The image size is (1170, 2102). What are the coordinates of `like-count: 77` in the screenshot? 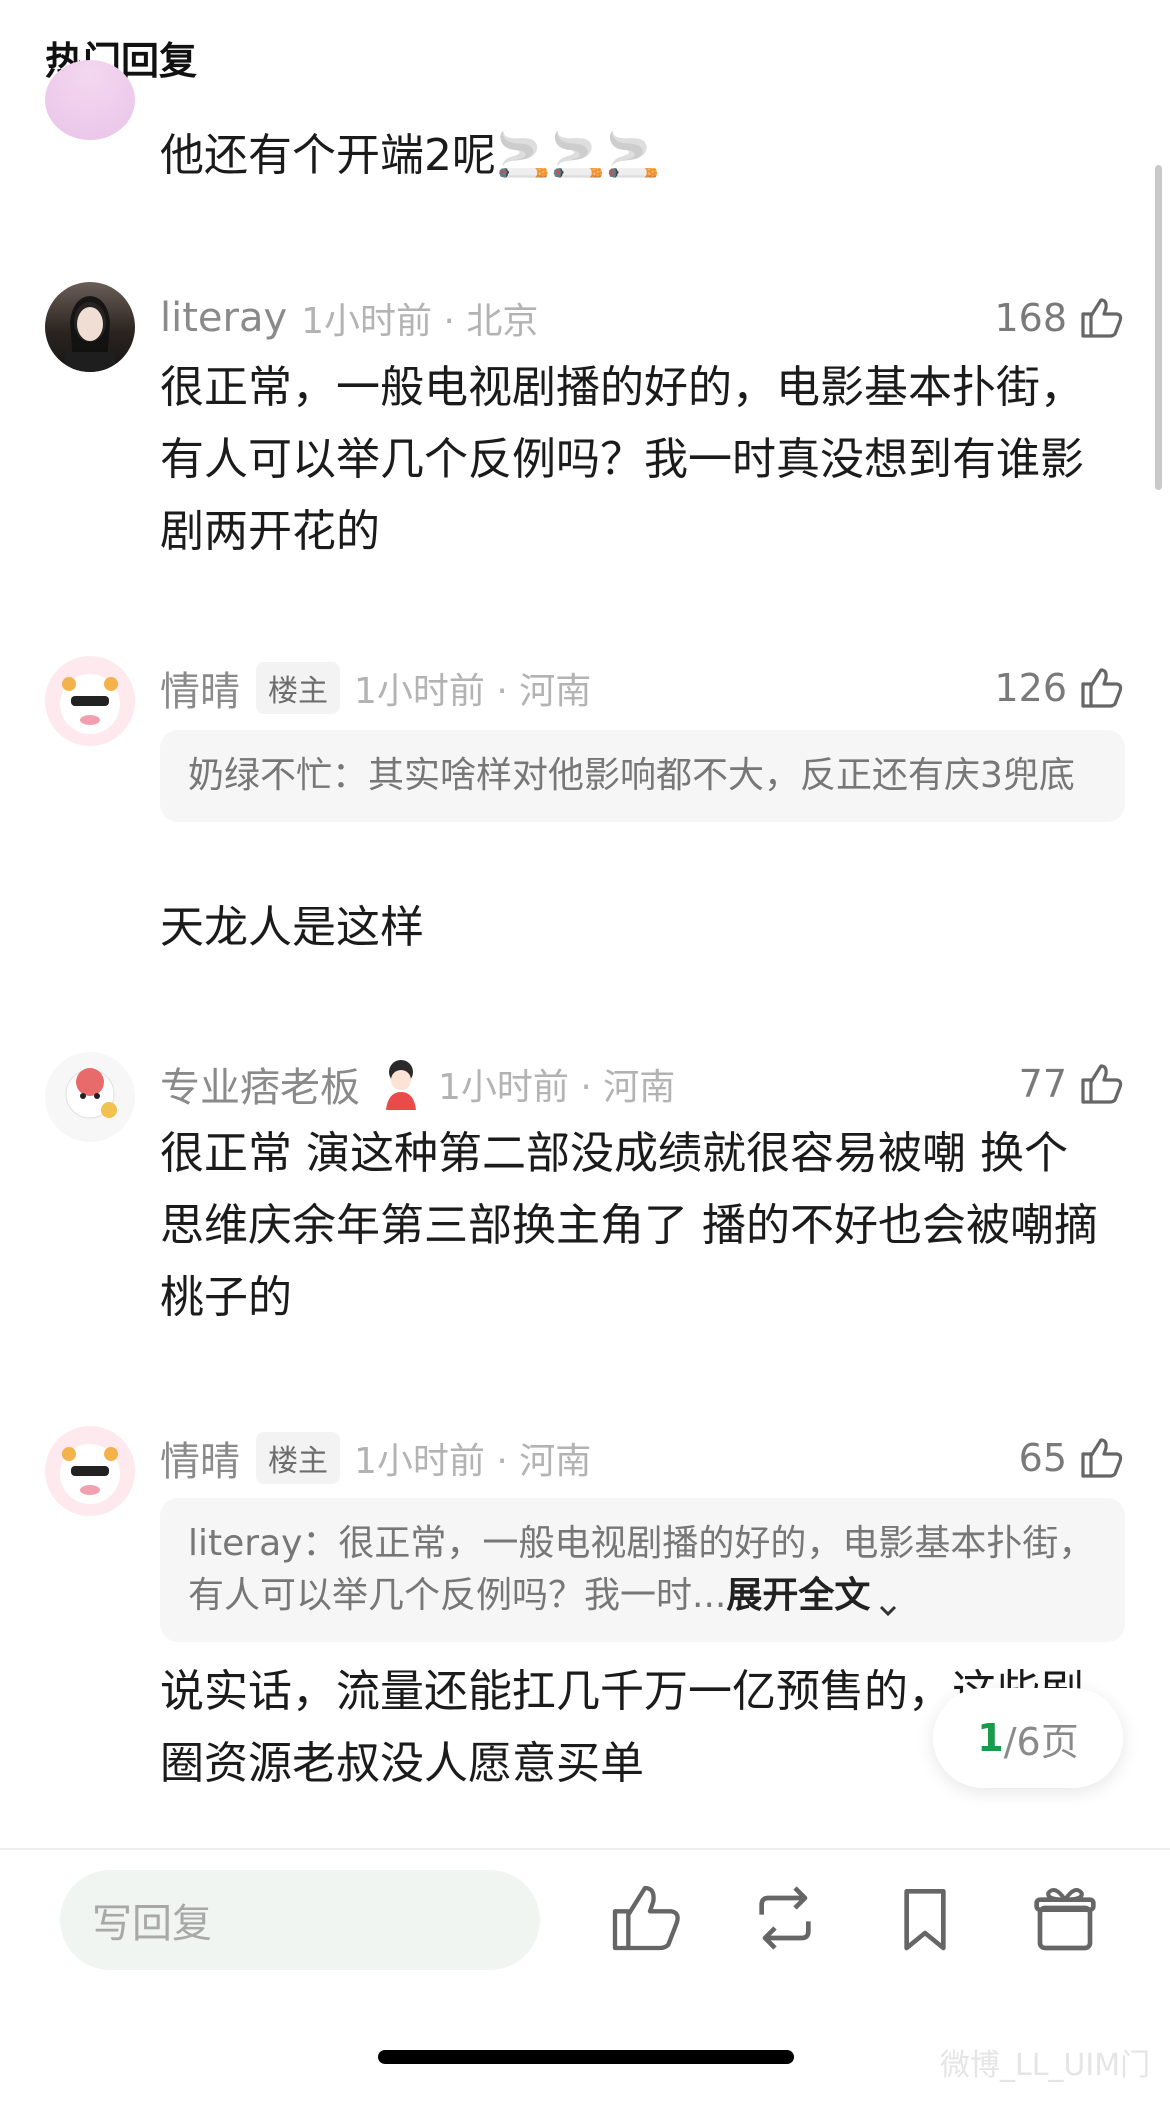 It's located at (1042, 1084).